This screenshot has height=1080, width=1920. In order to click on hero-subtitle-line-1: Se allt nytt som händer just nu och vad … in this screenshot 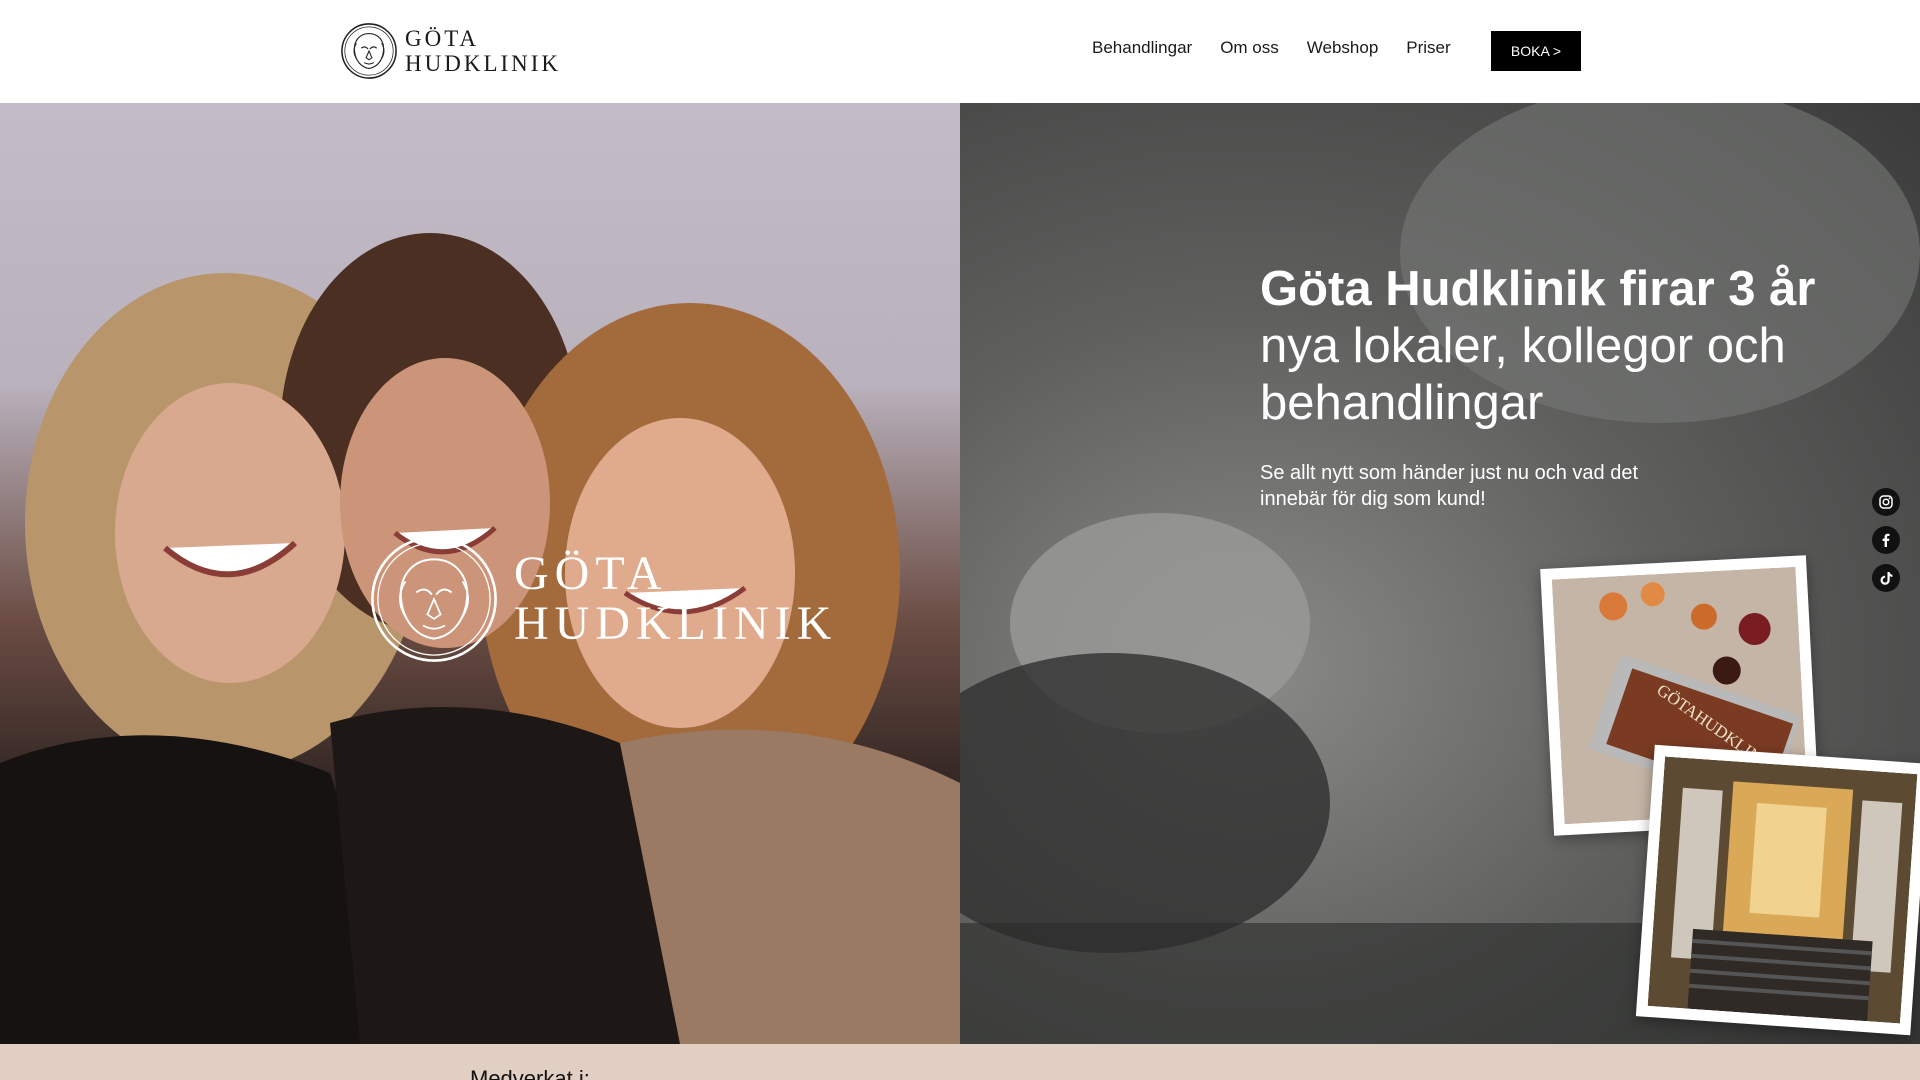, I will do `click(1449, 473)`.